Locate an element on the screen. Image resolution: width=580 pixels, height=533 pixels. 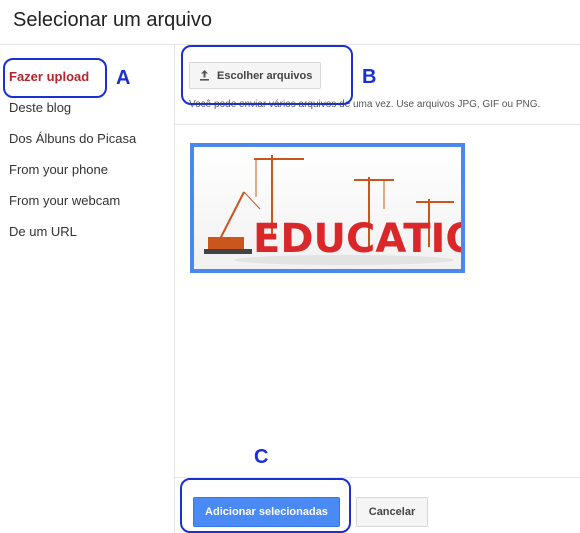
sidebar-item-phone: From your phone is located at coordinates (58, 169).